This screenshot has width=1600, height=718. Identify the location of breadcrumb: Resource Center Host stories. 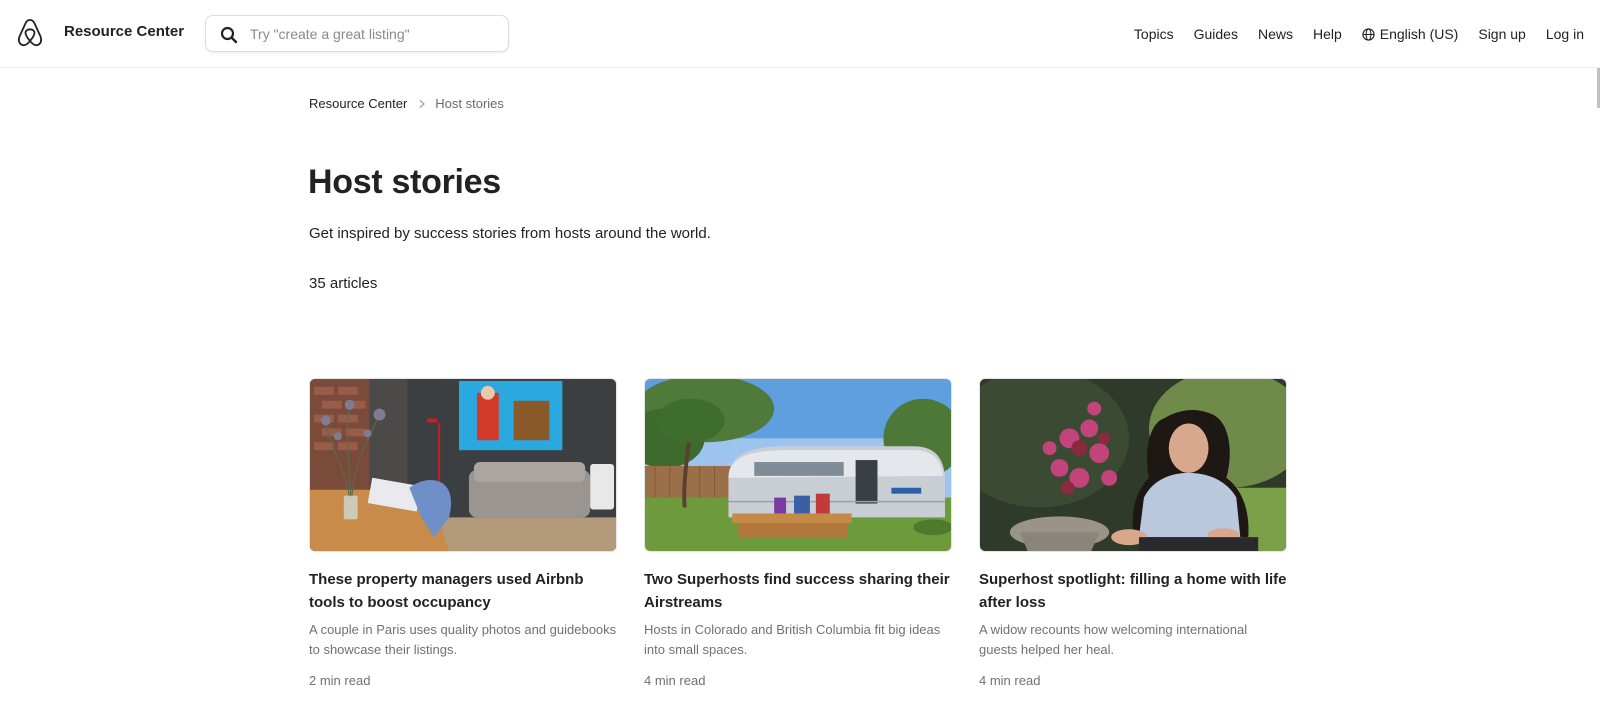
(406, 103).